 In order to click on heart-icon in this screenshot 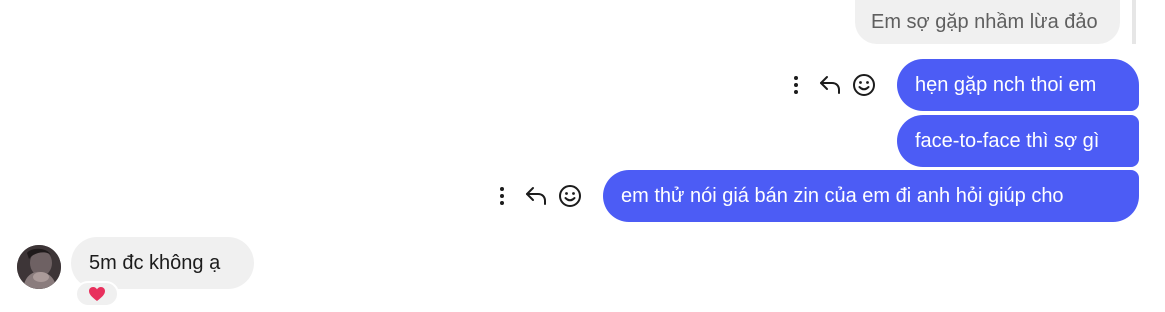, I will do `click(97, 294)`.